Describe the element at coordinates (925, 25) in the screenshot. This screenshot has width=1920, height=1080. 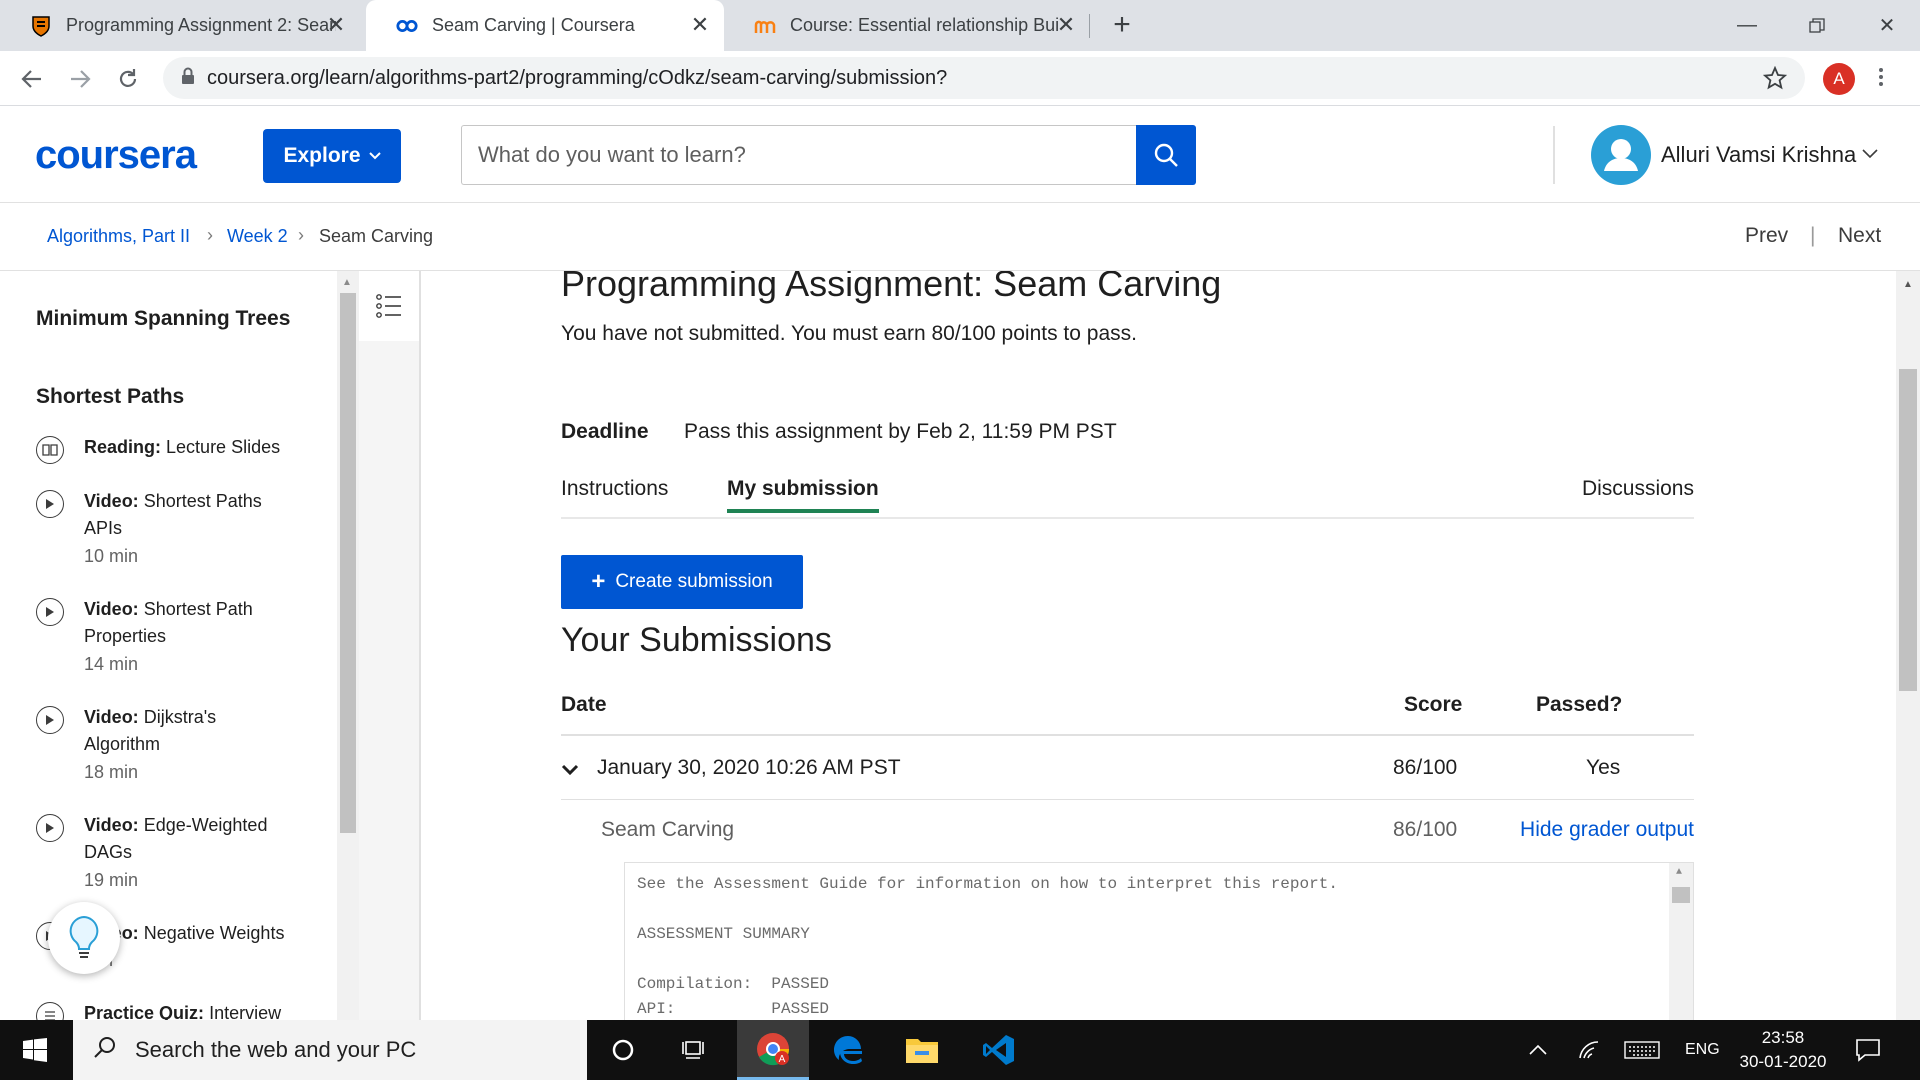
I see `browser-tab-title: Course: Essential relationship Bui` at that location.